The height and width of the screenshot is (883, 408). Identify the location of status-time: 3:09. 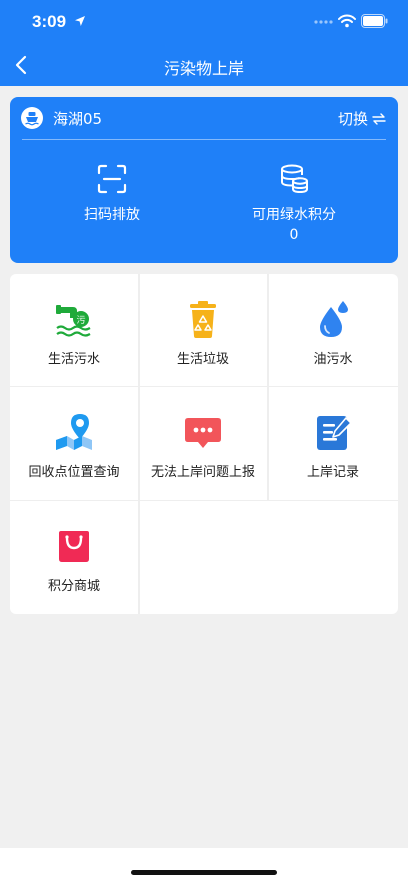
(49, 21).